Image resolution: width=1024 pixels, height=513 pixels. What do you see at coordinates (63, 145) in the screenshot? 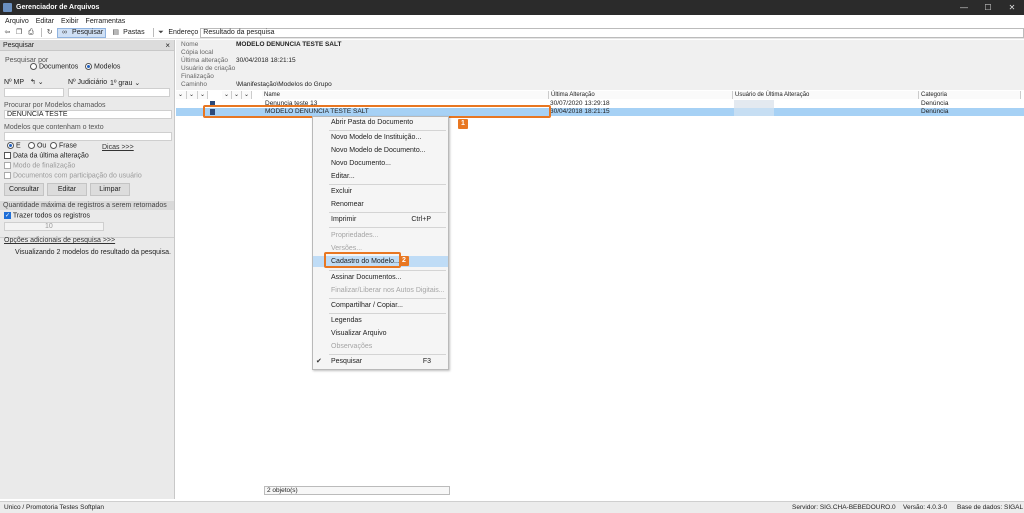
I see `radio-frase: Frase` at bounding box center [63, 145].